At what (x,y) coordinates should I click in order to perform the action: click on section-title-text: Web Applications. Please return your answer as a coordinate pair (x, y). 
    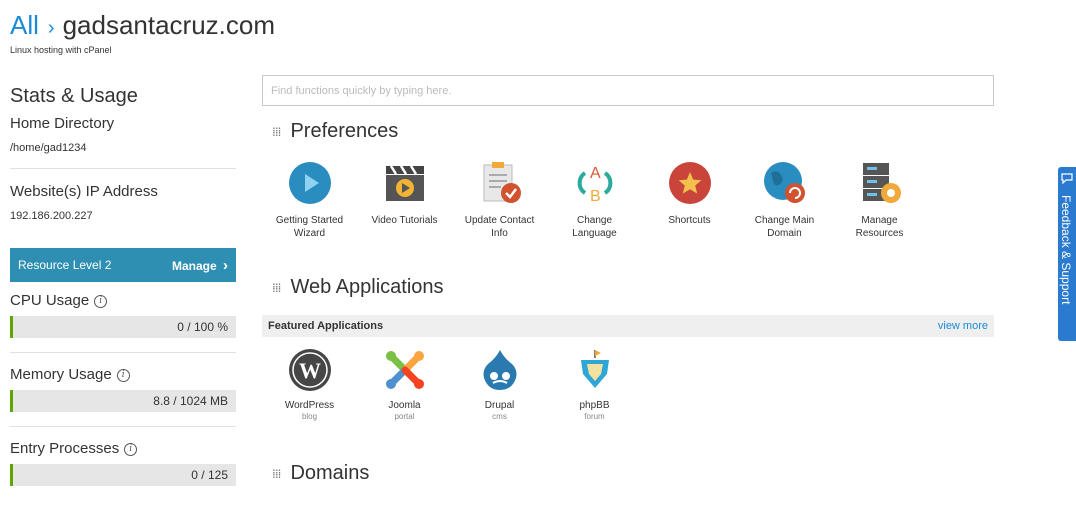
    Looking at the image, I should click on (367, 287).